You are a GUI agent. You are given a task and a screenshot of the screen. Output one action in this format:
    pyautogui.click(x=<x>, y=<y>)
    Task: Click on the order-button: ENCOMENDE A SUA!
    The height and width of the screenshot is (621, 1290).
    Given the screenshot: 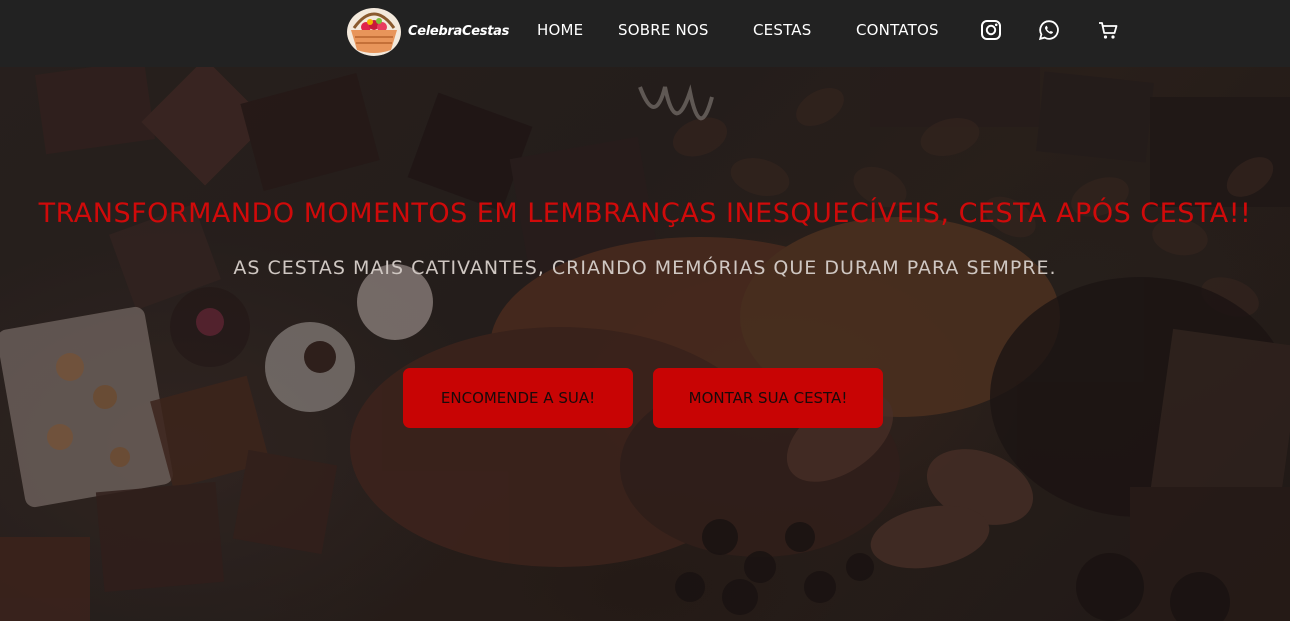 What is the action you would take?
    pyautogui.click(x=518, y=398)
    